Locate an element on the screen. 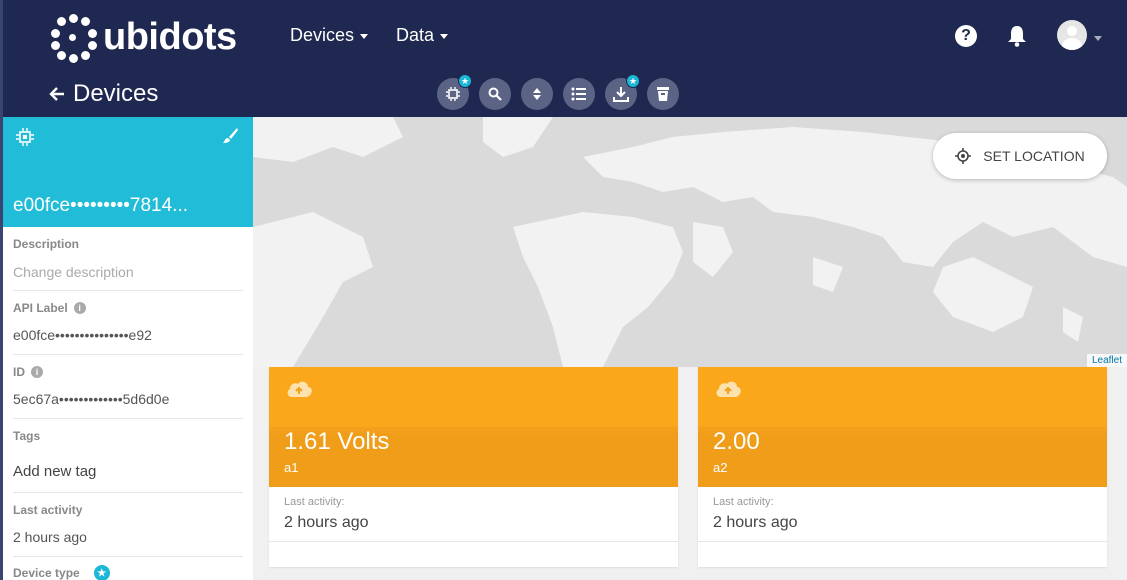  api-label-field: API Label i e00fce•••••••••••••••e92 is located at coordinates (128, 328).